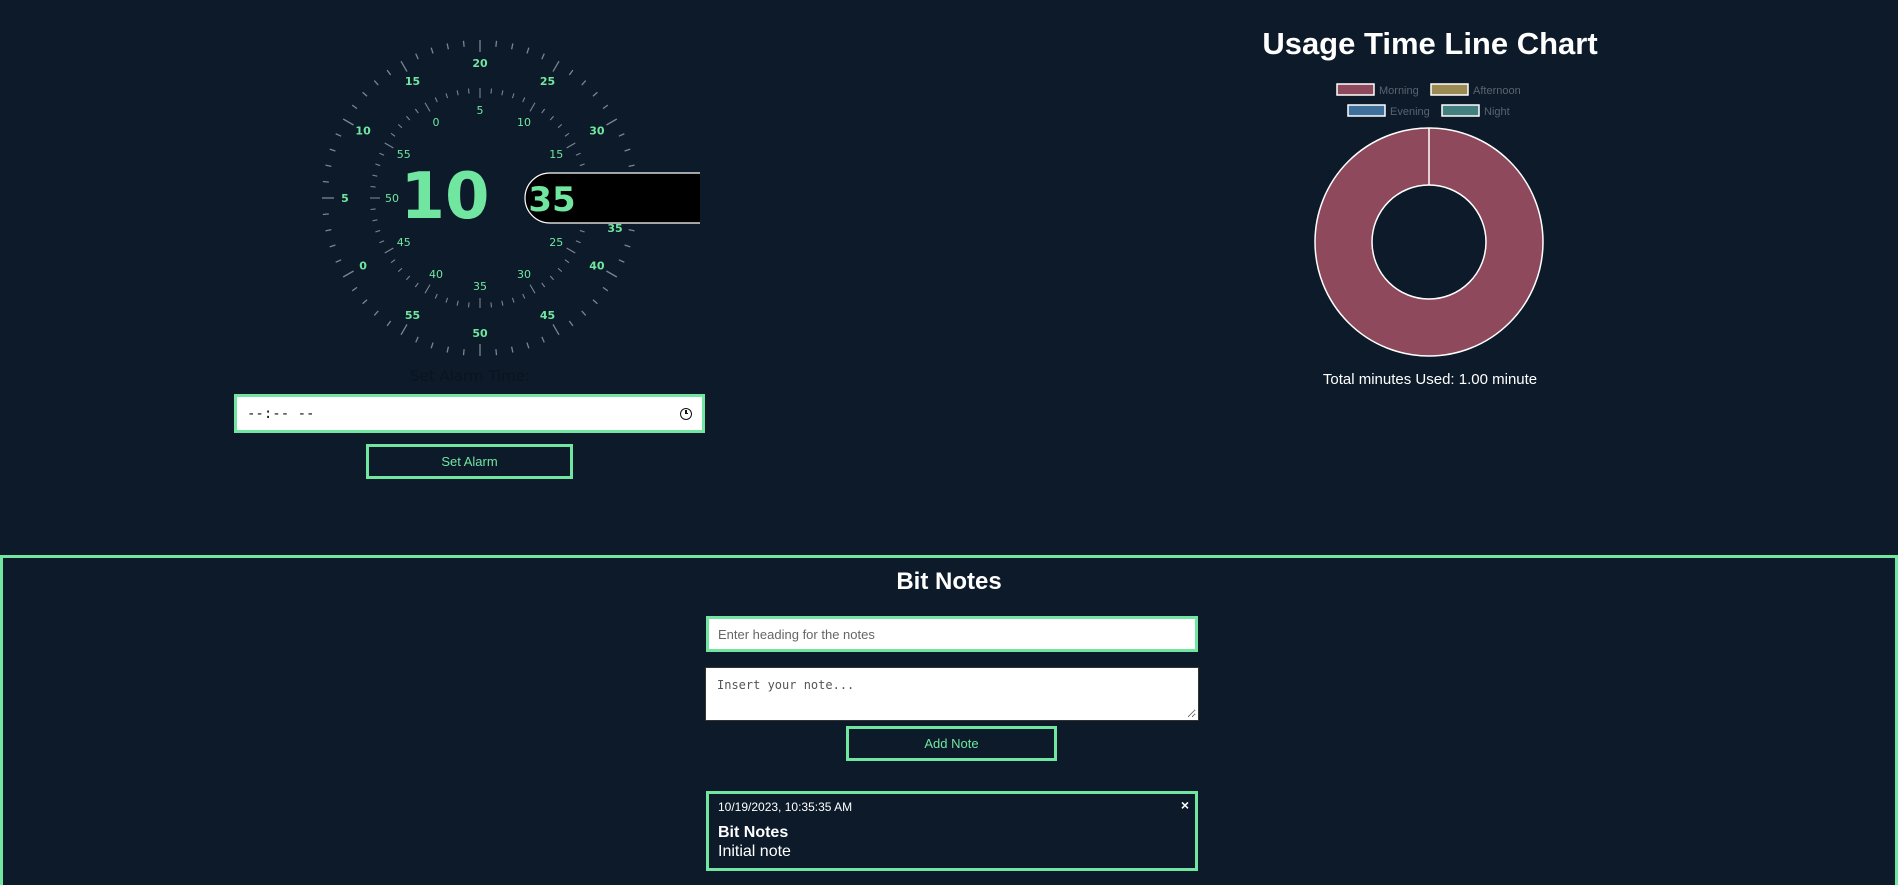  What do you see at coordinates (524, 274) in the screenshot?
I see `inner-dial-label: 30` at bounding box center [524, 274].